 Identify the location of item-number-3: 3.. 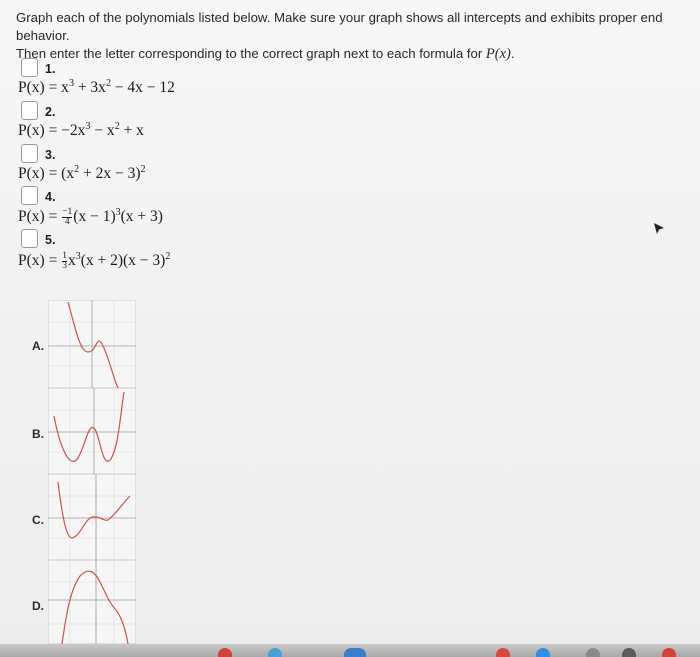
(50, 155).